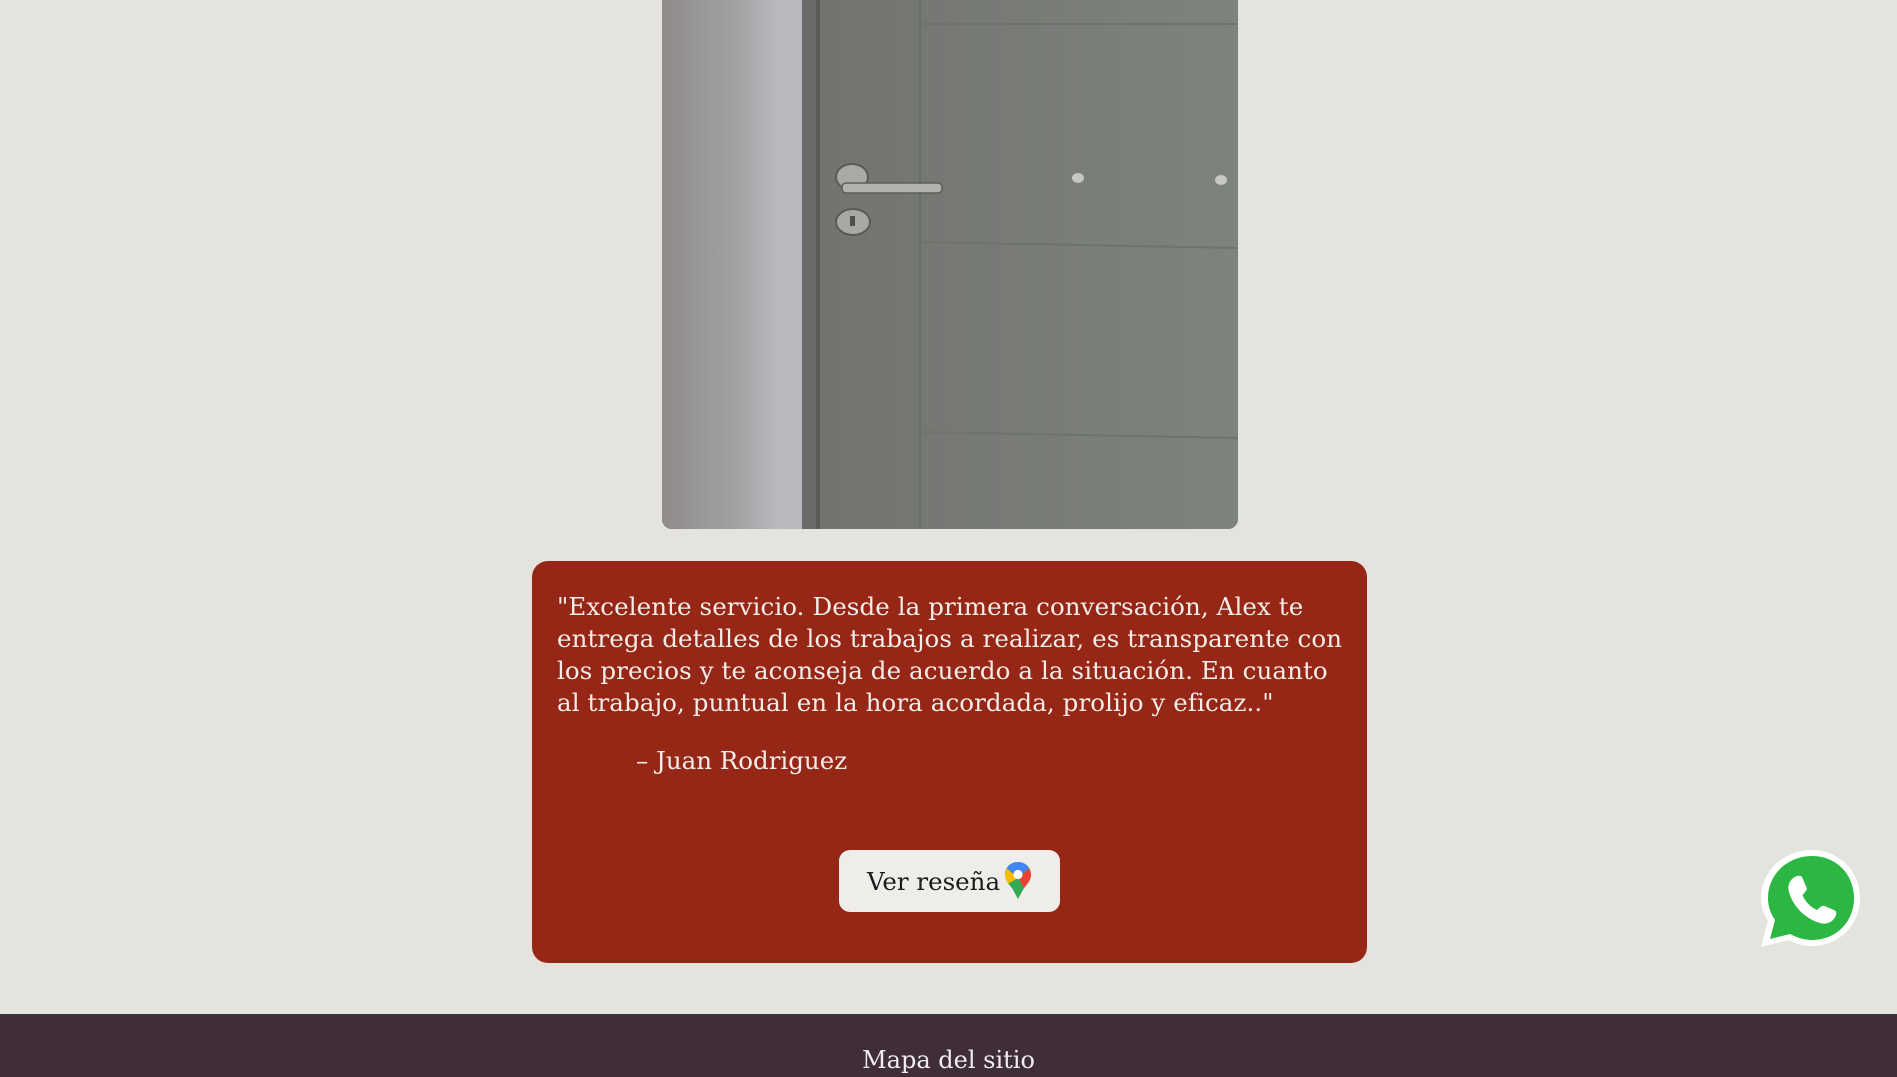 The image size is (1897, 1077). Describe the element at coordinates (742, 760) in the screenshot. I see `review-author: – Juan Rodriguez` at that location.